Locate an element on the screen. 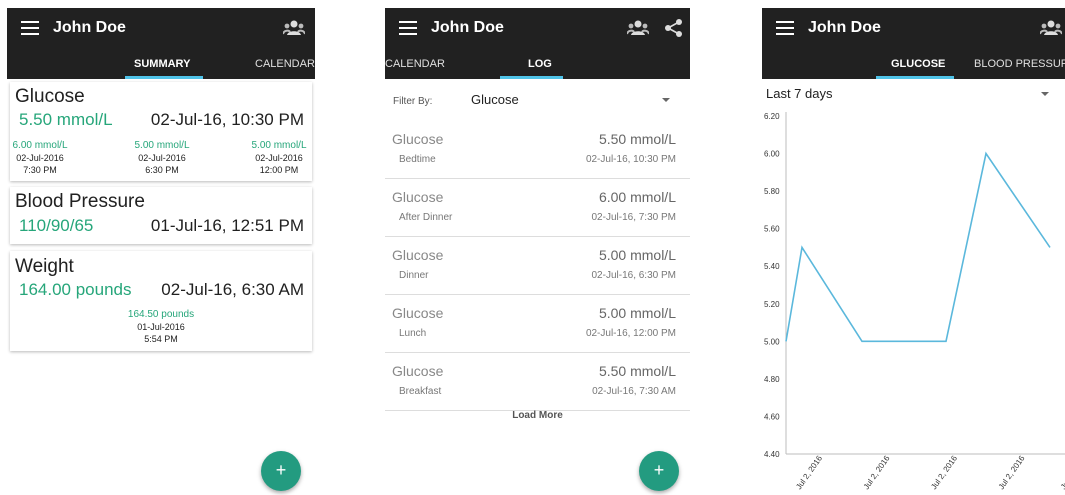  y-tick-label: 4.60 is located at coordinates (772, 416).